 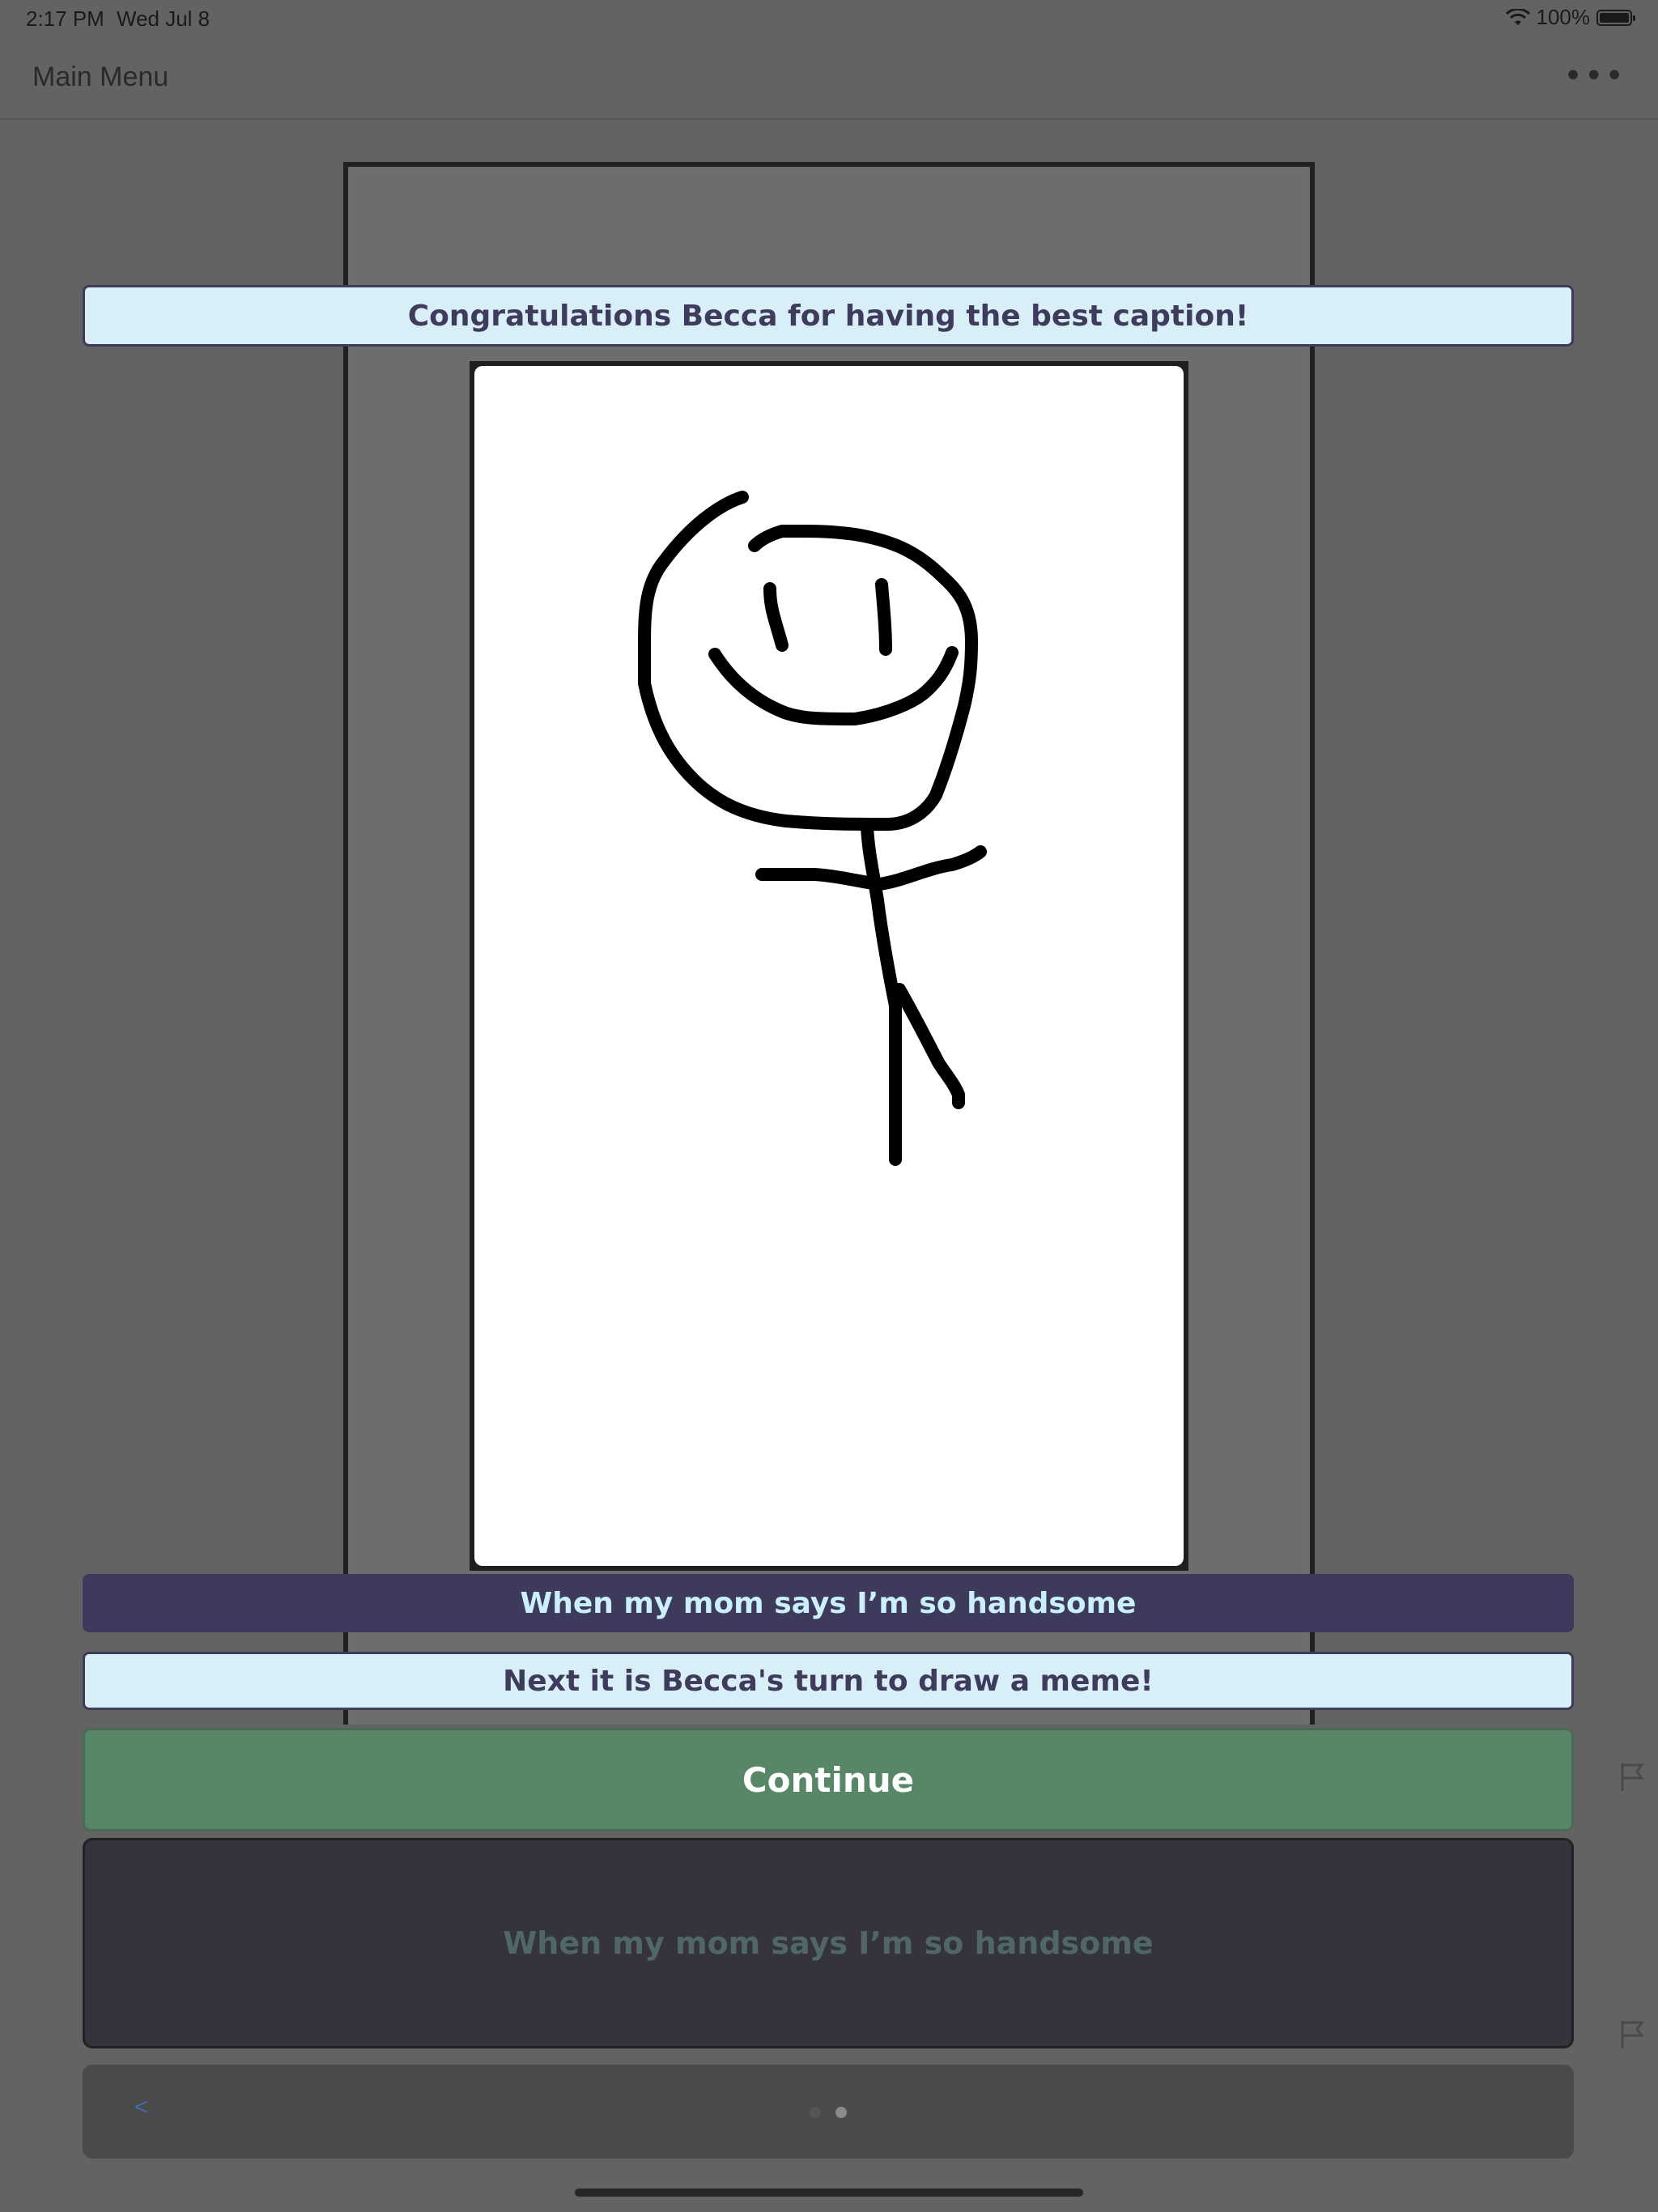 What do you see at coordinates (1594, 76) in the screenshot?
I see `ellipsis-icon: •••` at bounding box center [1594, 76].